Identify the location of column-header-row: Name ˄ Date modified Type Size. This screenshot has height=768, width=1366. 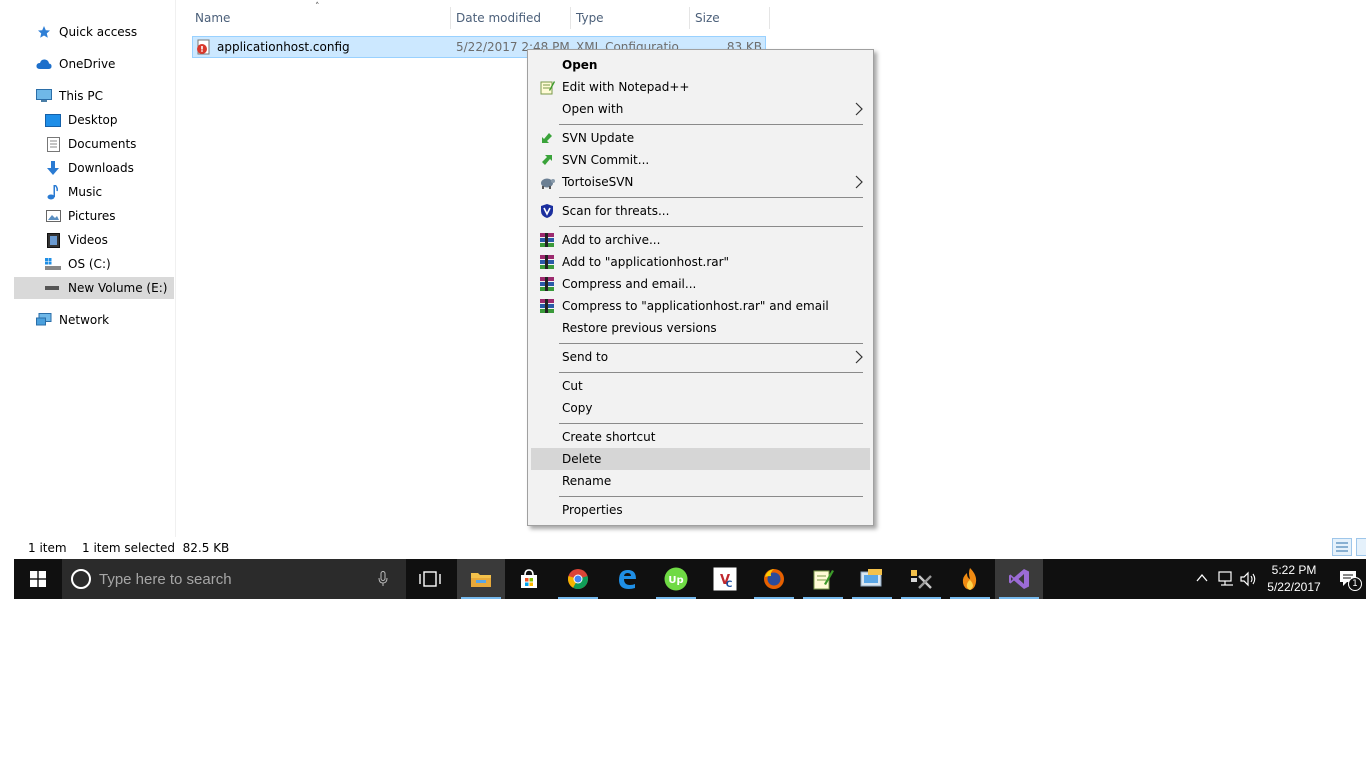
(480, 15).